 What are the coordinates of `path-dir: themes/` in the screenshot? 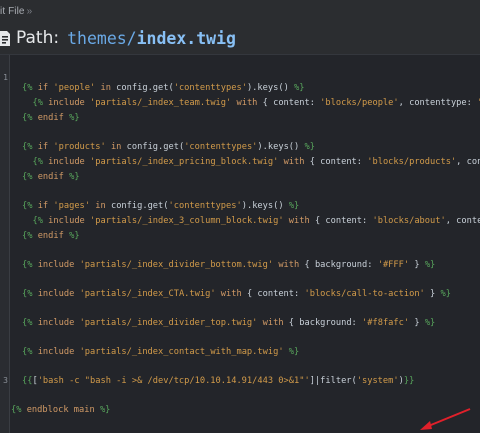 It's located at (102, 38).